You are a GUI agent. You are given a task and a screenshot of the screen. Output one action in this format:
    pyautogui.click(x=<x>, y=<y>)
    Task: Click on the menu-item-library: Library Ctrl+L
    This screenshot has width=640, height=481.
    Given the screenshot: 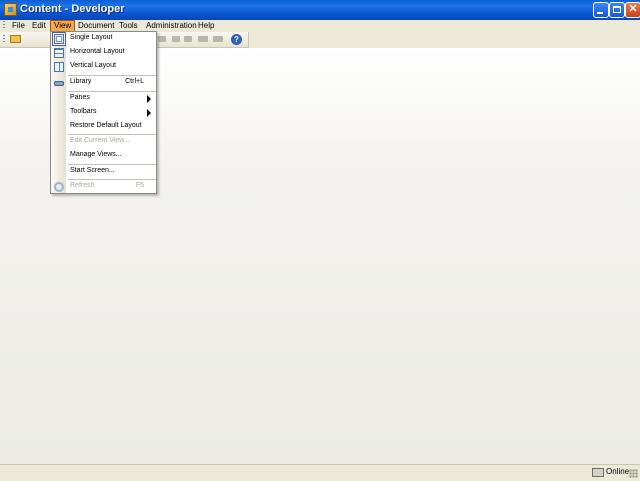 What is the action you would take?
    pyautogui.click(x=103, y=83)
    